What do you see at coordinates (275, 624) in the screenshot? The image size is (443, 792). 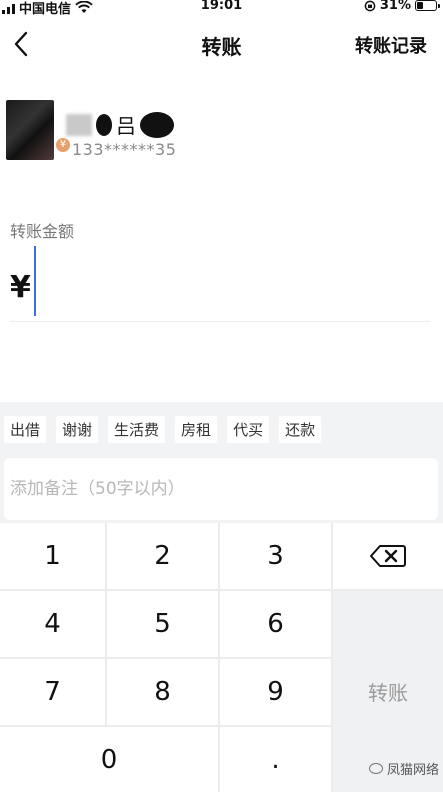 I see `key-6: 6` at bounding box center [275, 624].